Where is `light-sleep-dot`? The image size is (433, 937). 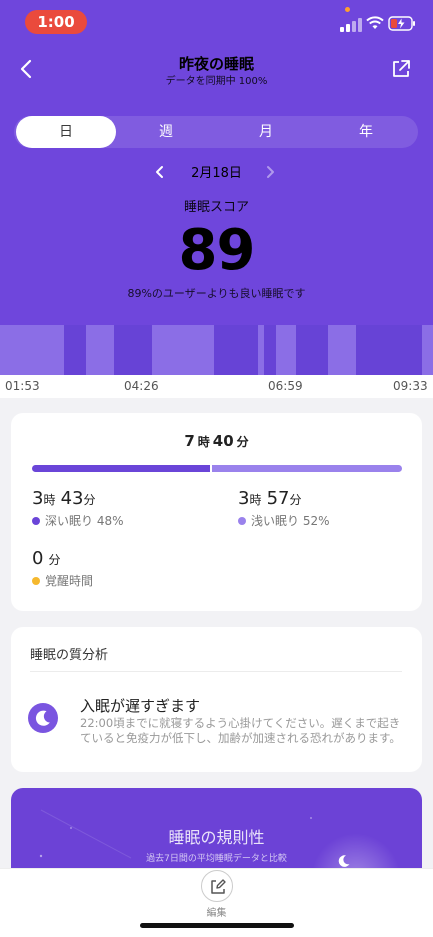
light-sleep-dot is located at coordinates (242, 521).